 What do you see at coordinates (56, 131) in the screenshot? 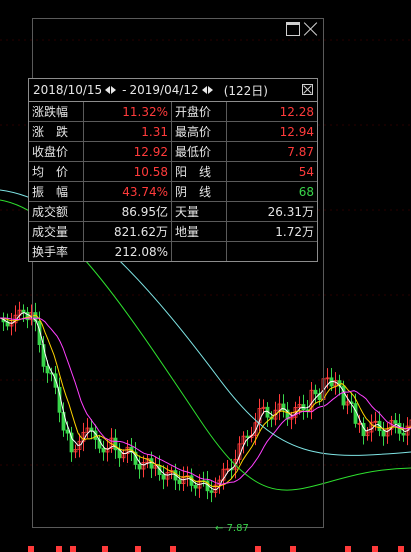
I see `stat-label: 涨 跌` at bounding box center [56, 131].